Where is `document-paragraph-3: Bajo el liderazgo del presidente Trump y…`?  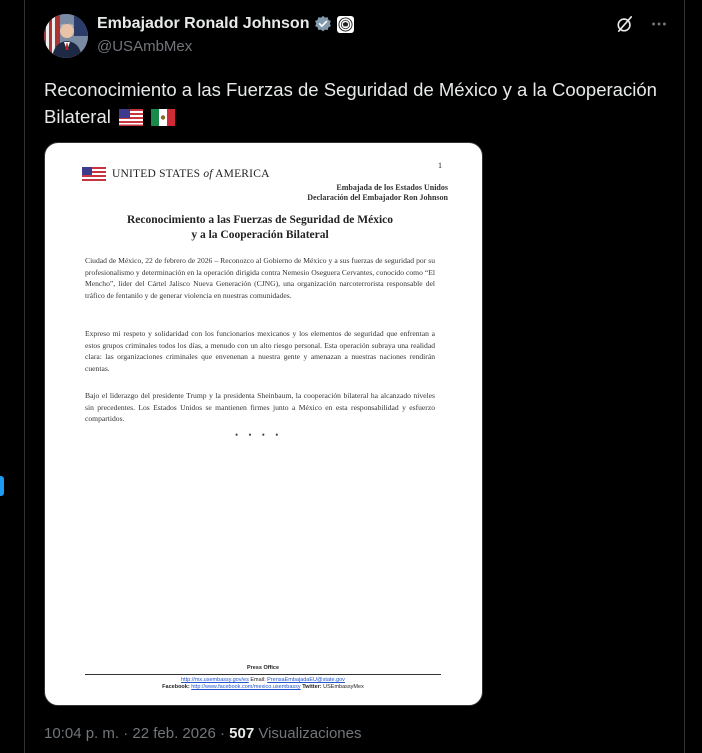
document-paragraph-3: Bajo el liderazgo del presidente Trump y… is located at coordinates (260, 407).